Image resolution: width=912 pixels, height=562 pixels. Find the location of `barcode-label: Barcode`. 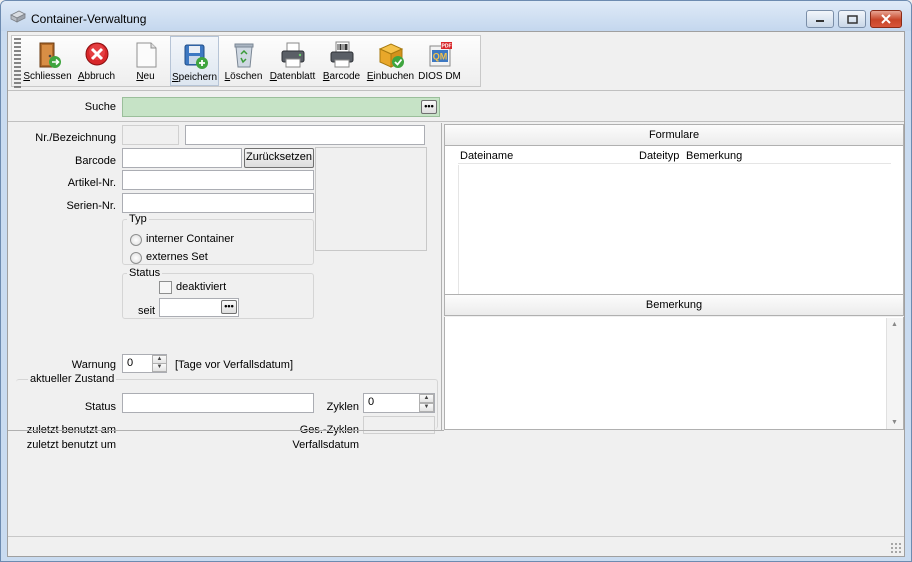

barcode-label: Barcode is located at coordinates (95, 161).